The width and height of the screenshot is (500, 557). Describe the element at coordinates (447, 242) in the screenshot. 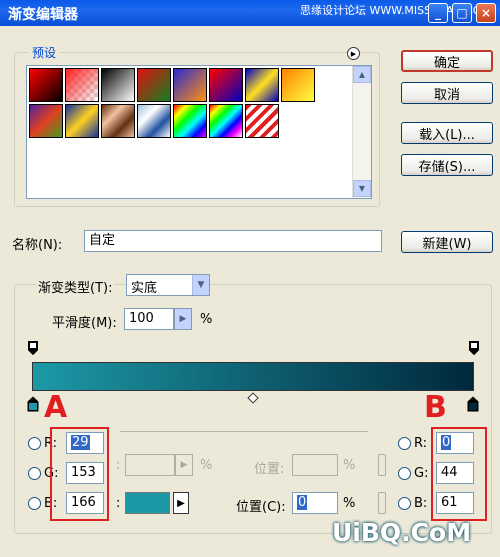

I see `new-button: 新建(W)` at that location.